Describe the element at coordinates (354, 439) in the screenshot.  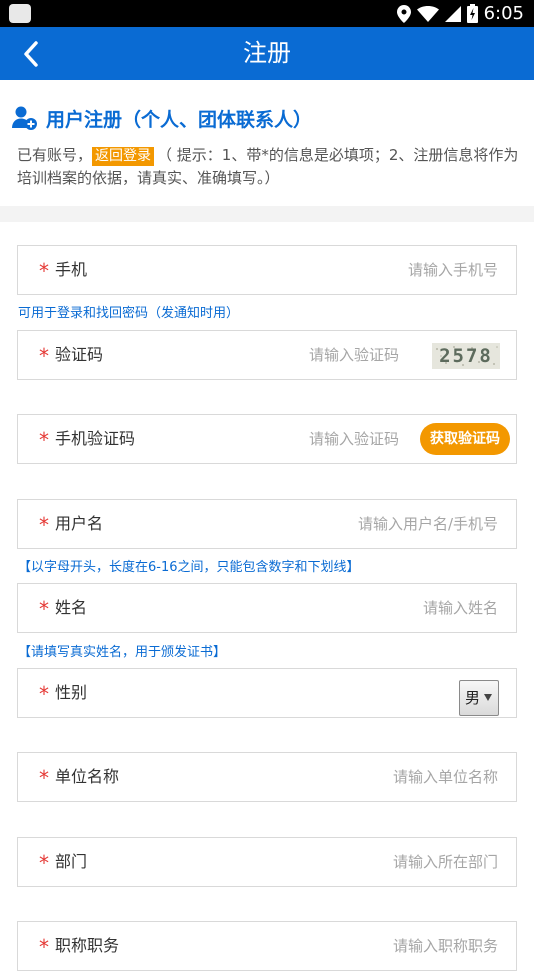
I see `sms-code-input: 请输入验证码` at that location.